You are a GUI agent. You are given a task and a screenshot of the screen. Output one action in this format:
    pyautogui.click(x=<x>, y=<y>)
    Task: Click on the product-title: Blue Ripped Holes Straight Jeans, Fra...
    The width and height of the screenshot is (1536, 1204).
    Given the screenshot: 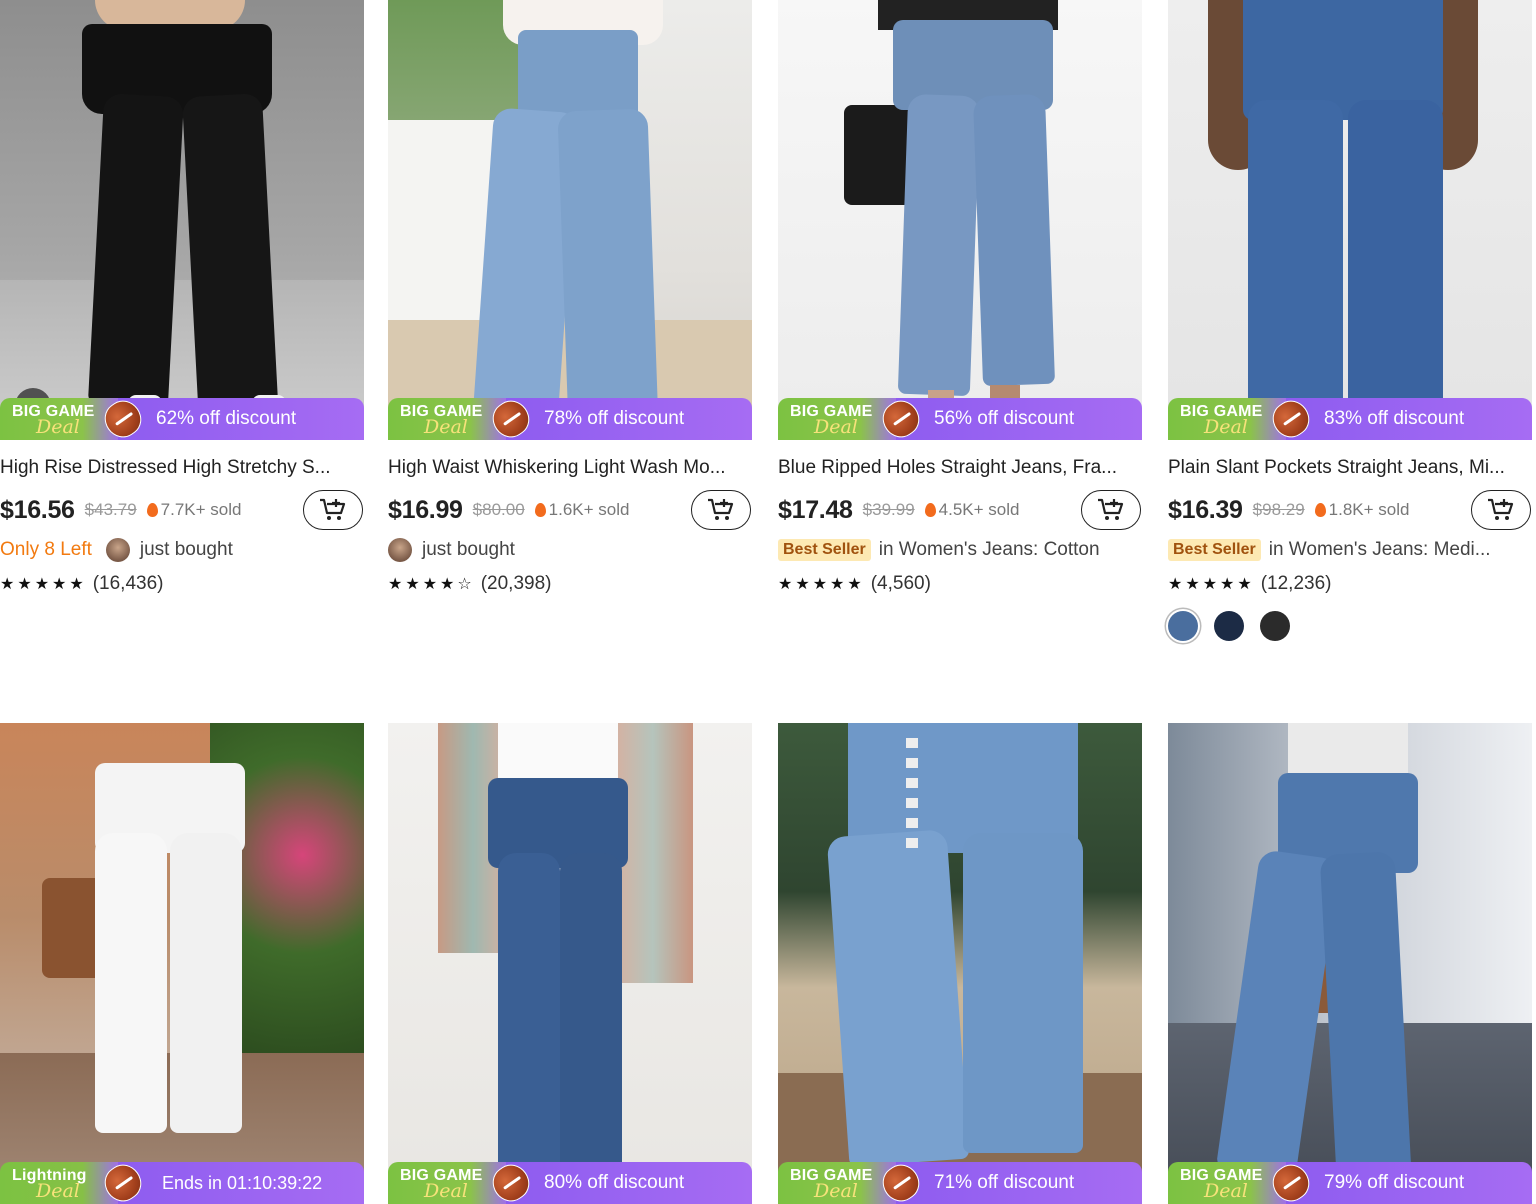 What is the action you would take?
    pyautogui.click(x=956, y=468)
    